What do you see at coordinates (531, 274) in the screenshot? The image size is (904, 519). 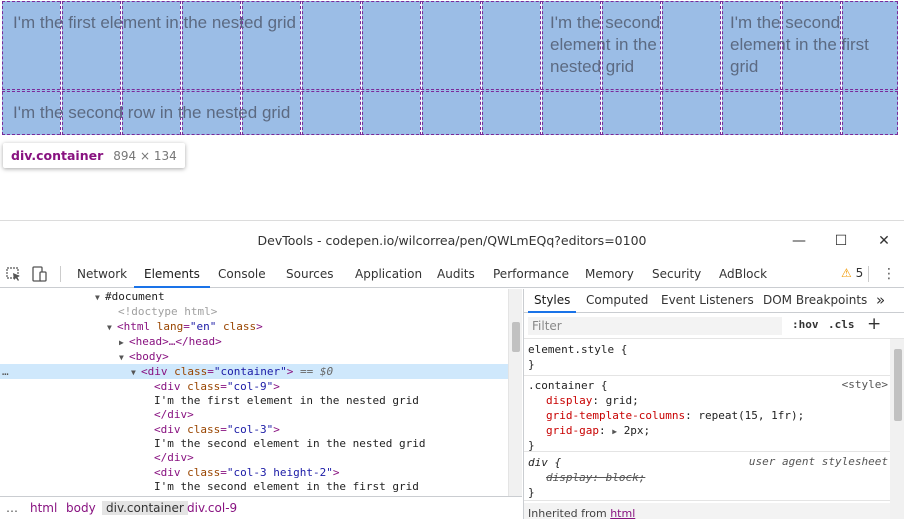 I see `tab-performance: Performance` at bounding box center [531, 274].